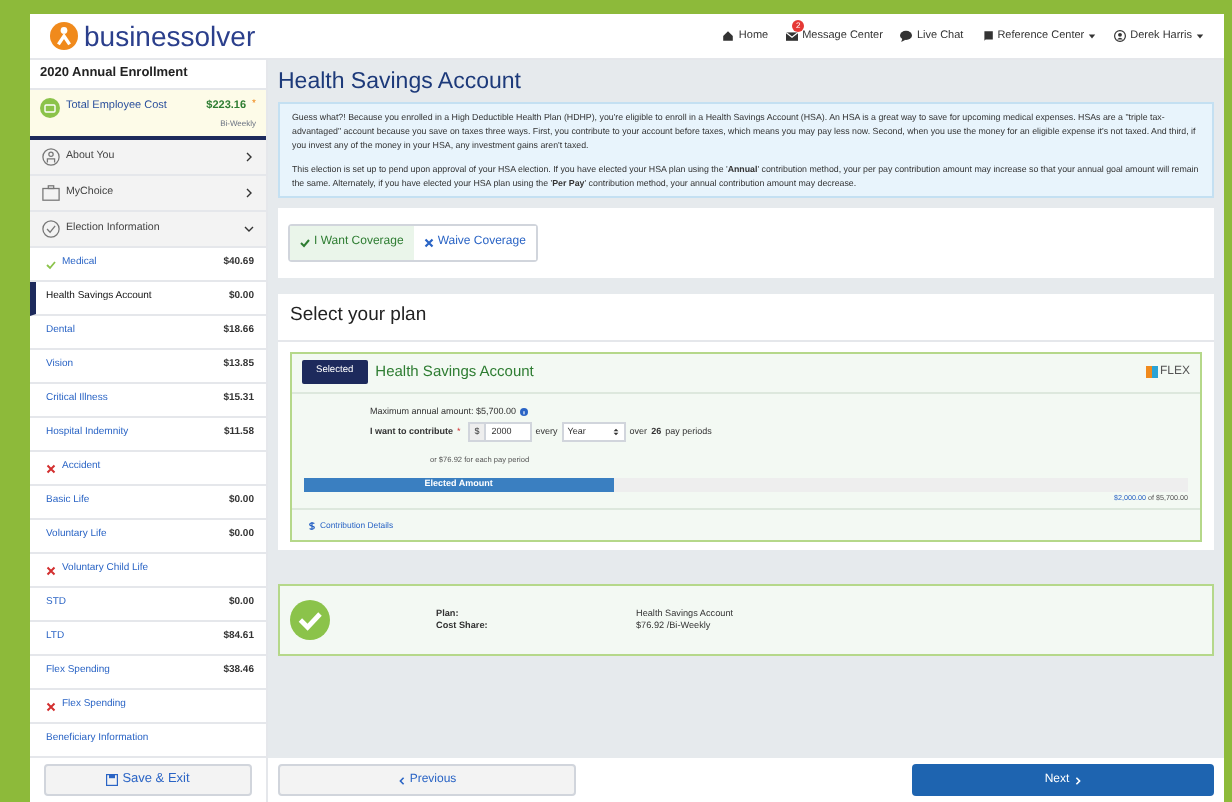 This screenshot has height=802, width=1232. Describe the element at coordinates (1151, 372) in the screenshot. I see `flex-logo-icon` at that location.